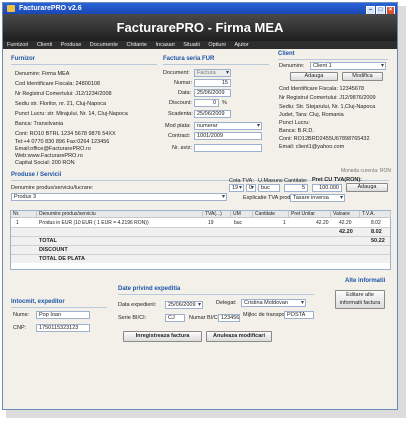 This screenshot has height=430, width=410. Describe the element at coordinates (216, 45) in the screenshot. I see `menu-optiuni: Optiuni` at that location.